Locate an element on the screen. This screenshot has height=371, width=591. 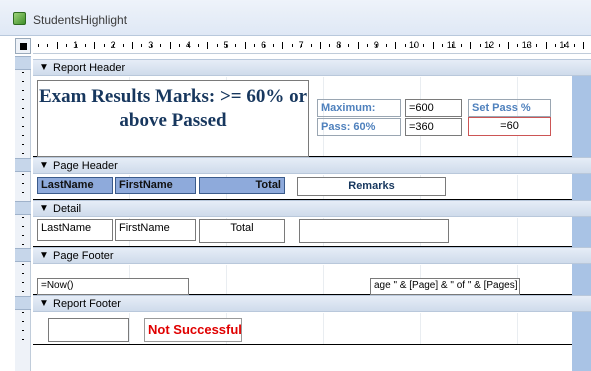
section-bar-page-header: ▼ Page Header is located at coordinates (312, 165).